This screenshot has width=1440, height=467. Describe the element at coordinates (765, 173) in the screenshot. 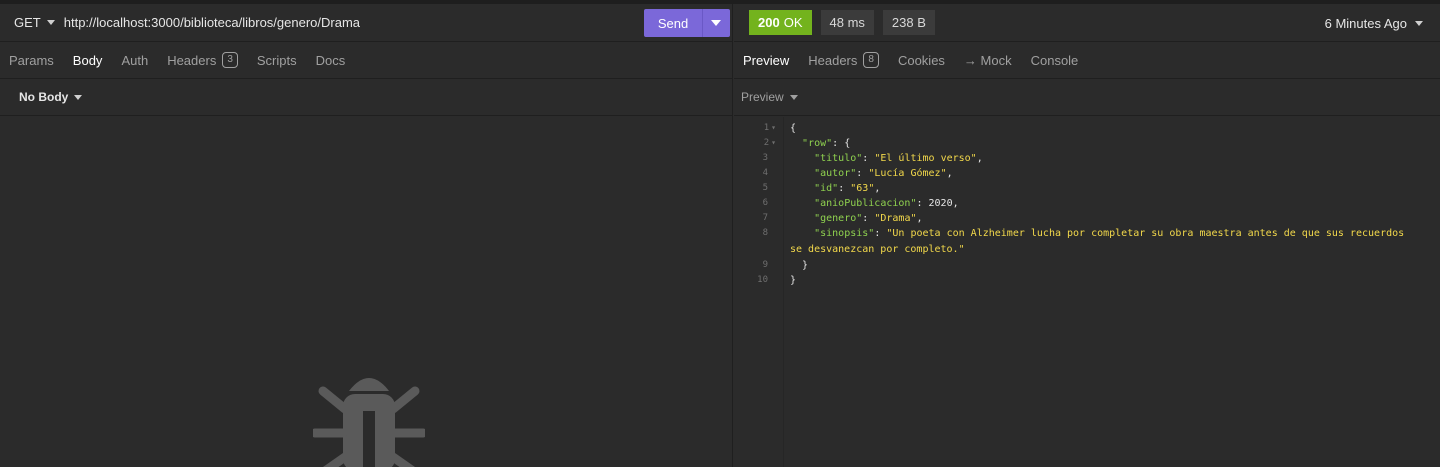

I see `line-number: 4` at that location.